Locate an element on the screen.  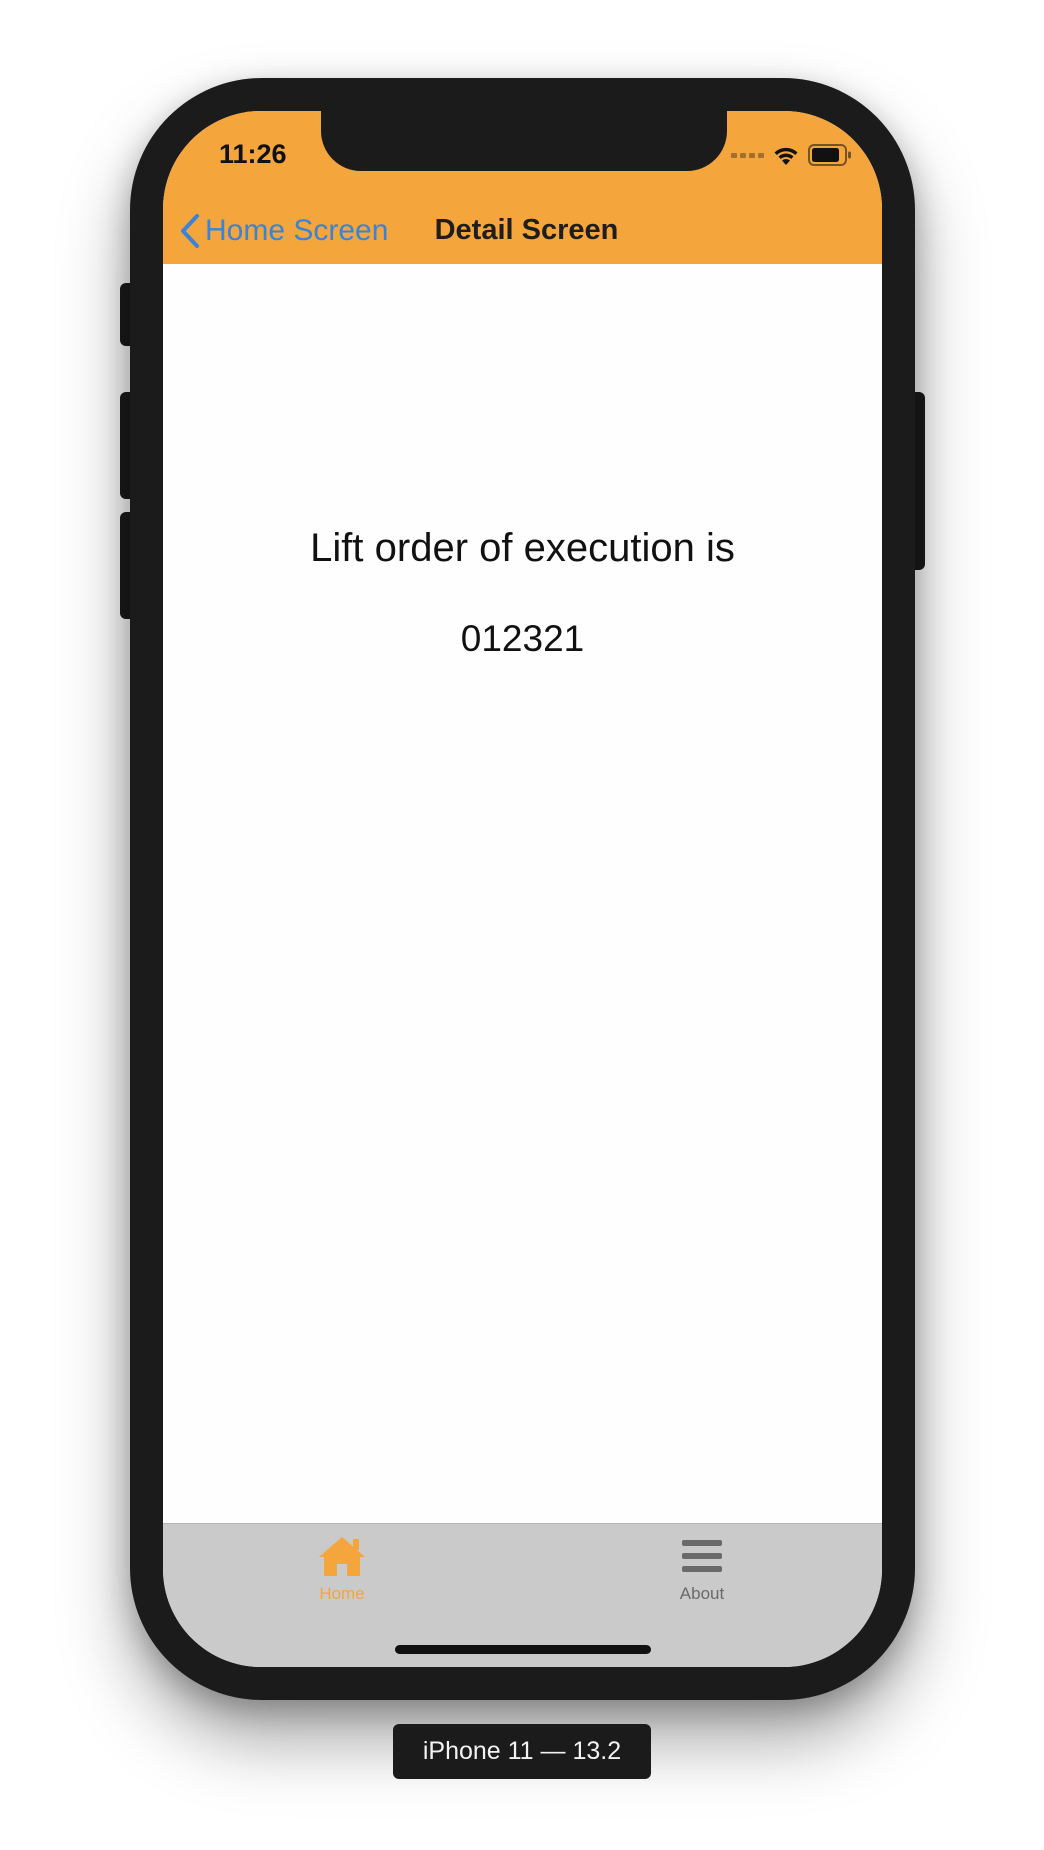
battery-icon is located at coordinates (829, 155).